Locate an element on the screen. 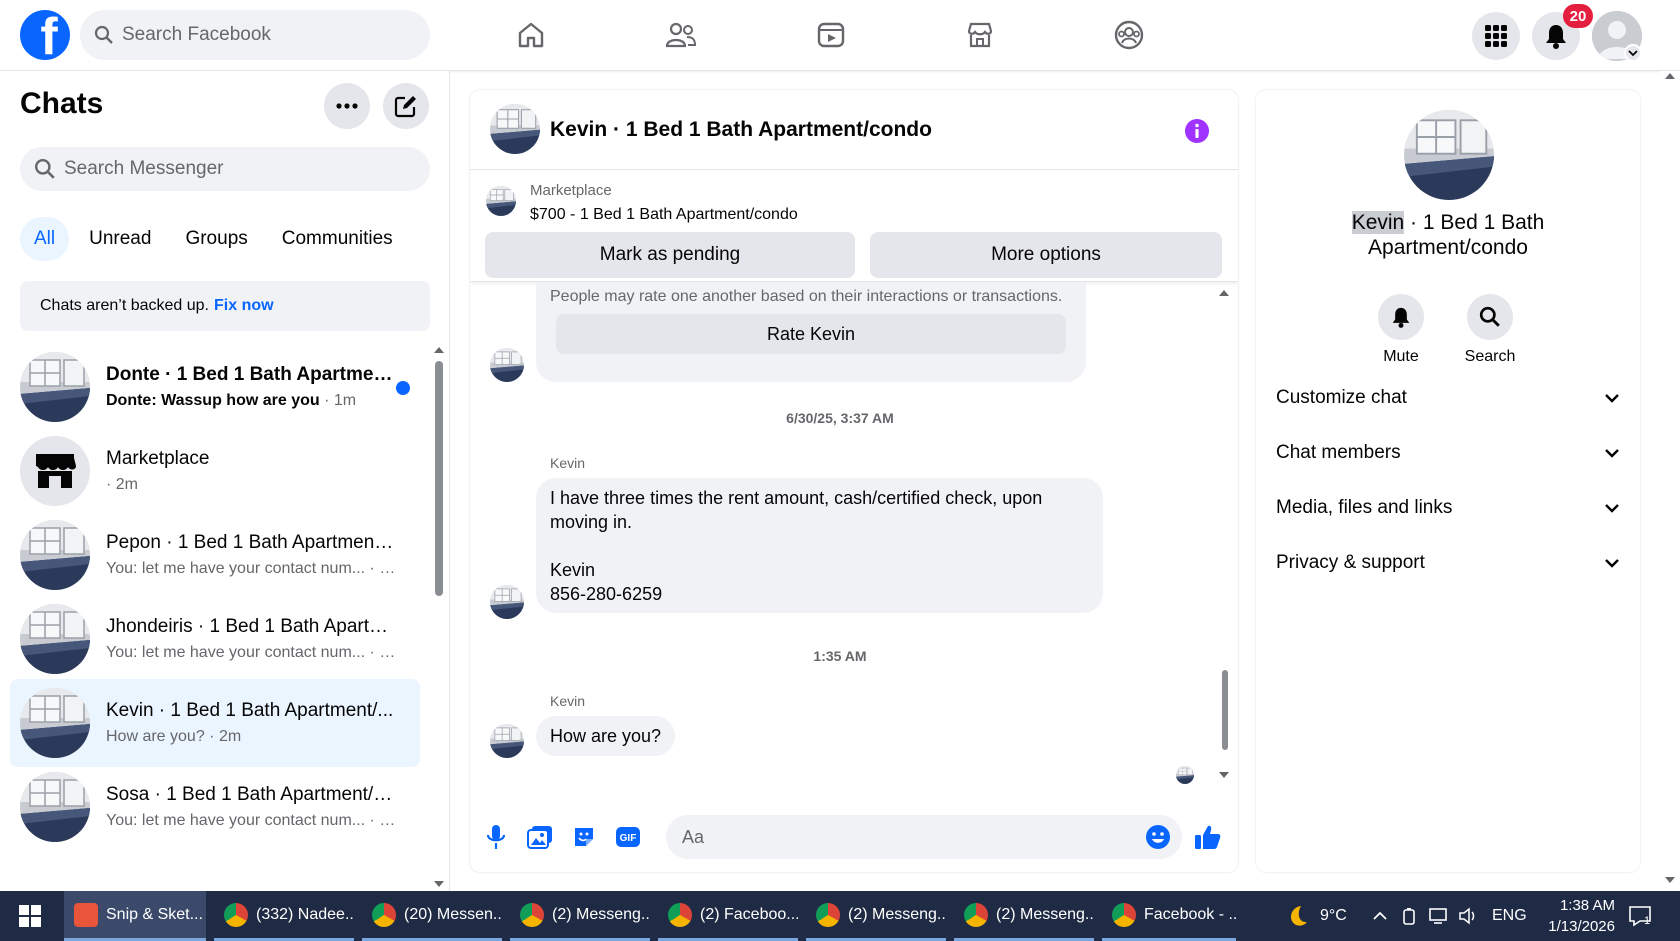 This screenshot has height=941, width=1680. language-indicator: ENG is located at coordinates (1509, 916).